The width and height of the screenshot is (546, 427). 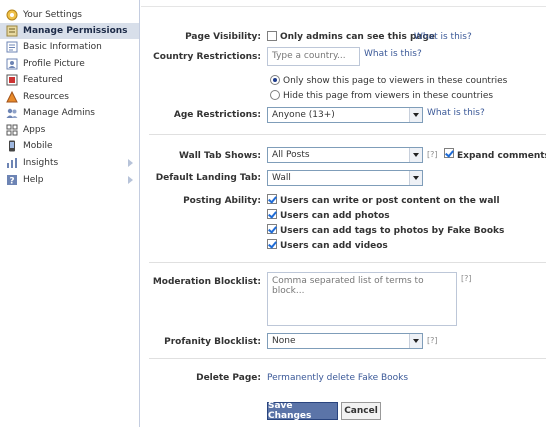 What do you see at coordinates (208, 178) in the screenshot?
I see `default-landing-tab-label: Default Landing Tab:` at bounding box center [208, 178].